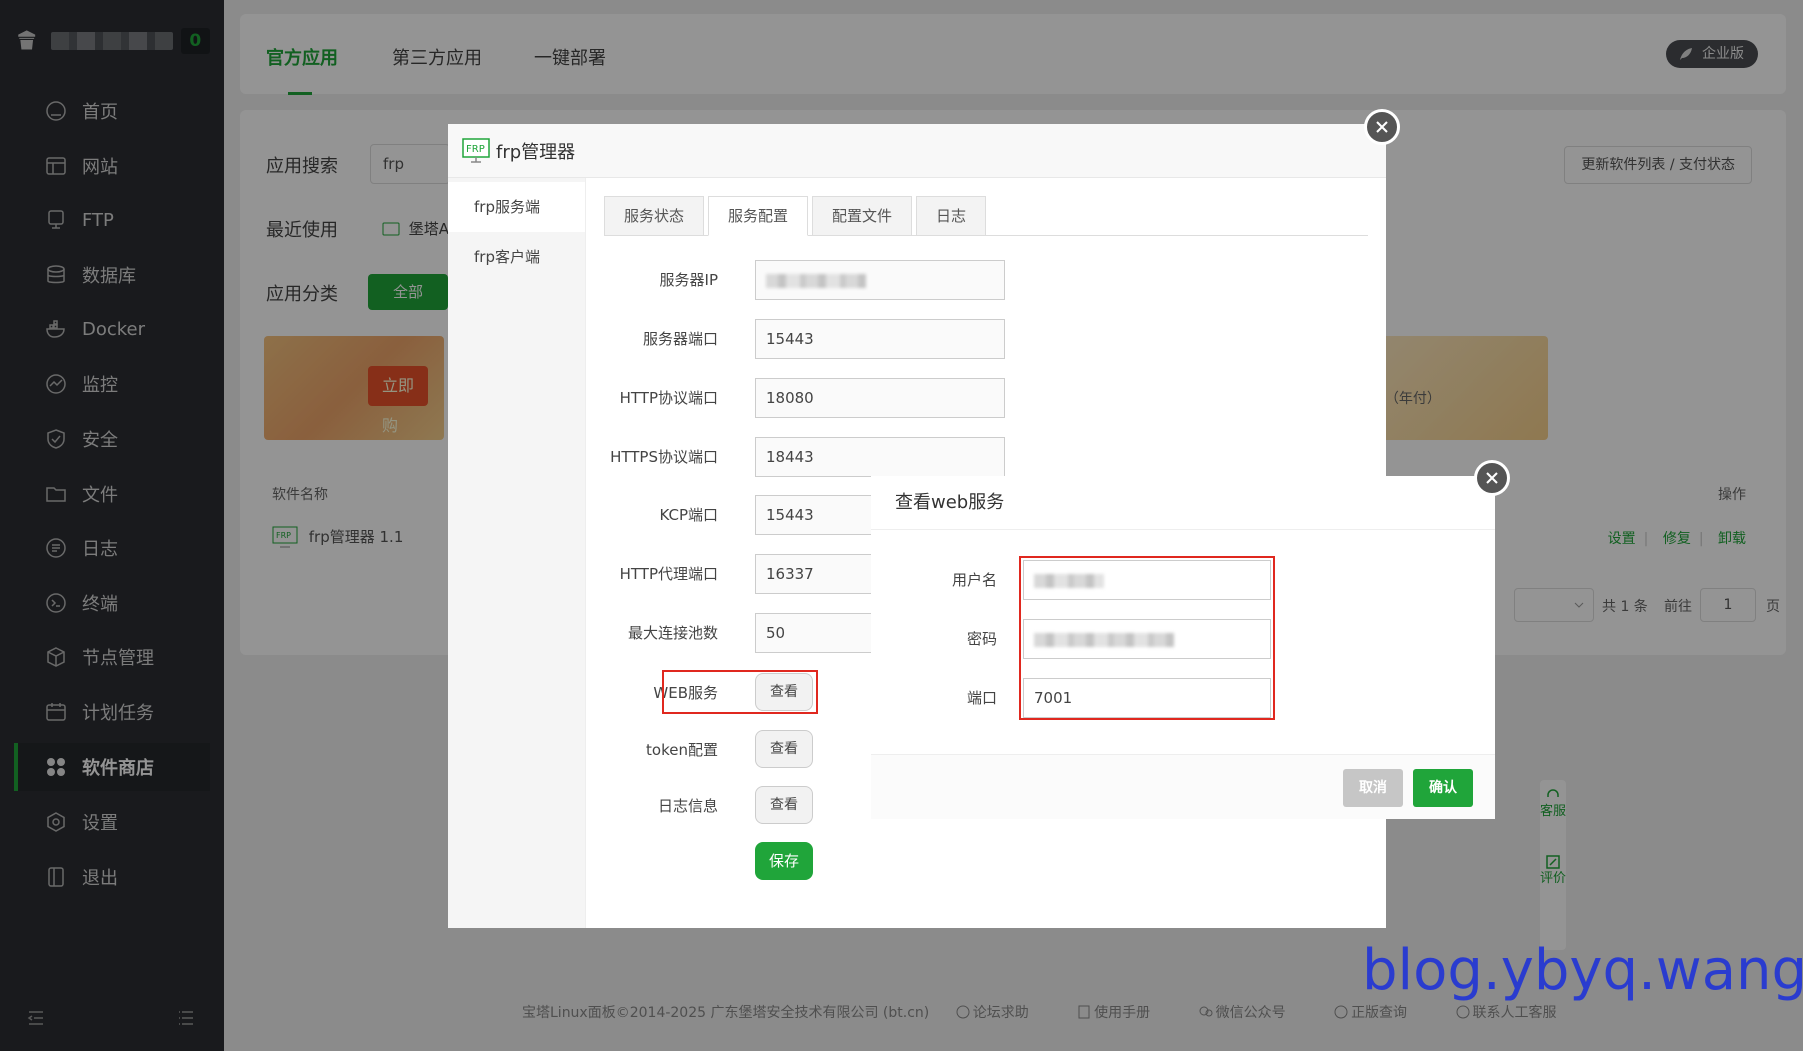 Image resolution: width=1803 pixels, height=1051 pixels. What do you see at coordinates (688, 280) in the screenshot?
I see `field-label: 服务器IP` at bounding box center [688, 280].